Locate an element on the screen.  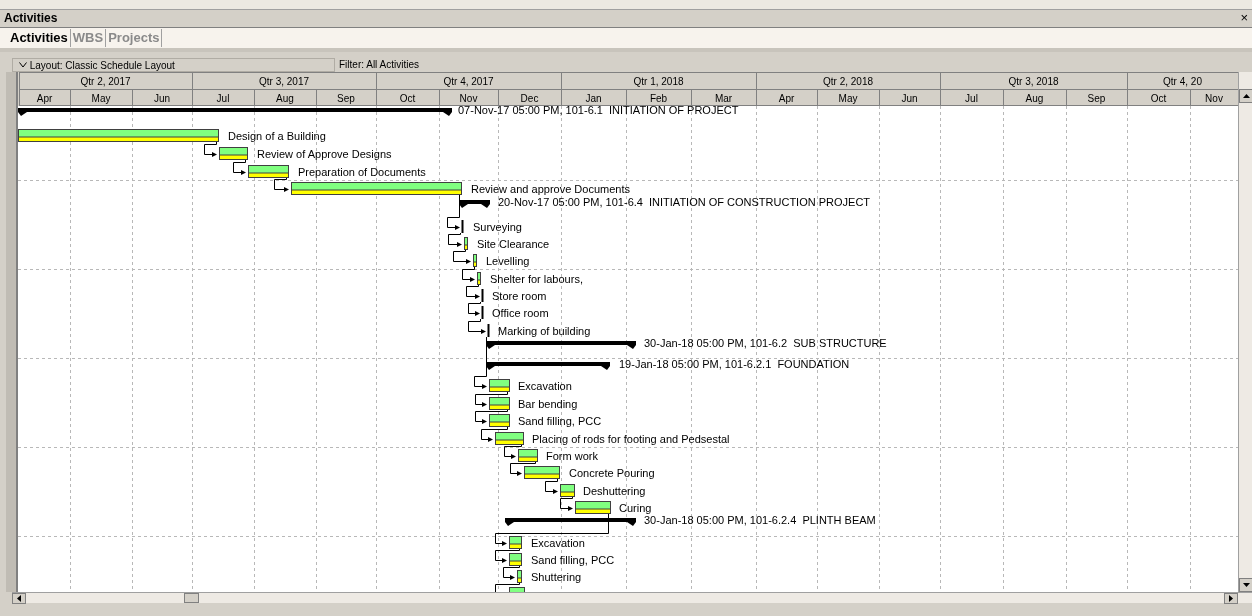
month-label: Jan is located at coordinates (593, 98).